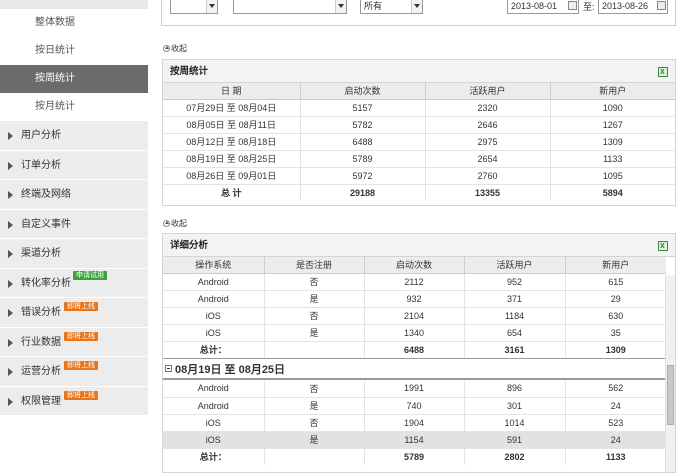 This screenshot has width=680, height=473. What do you see at coordinates (612, 142) in the screenshot?
I see `cell-new: 1309` at bounding box center [612, 142].